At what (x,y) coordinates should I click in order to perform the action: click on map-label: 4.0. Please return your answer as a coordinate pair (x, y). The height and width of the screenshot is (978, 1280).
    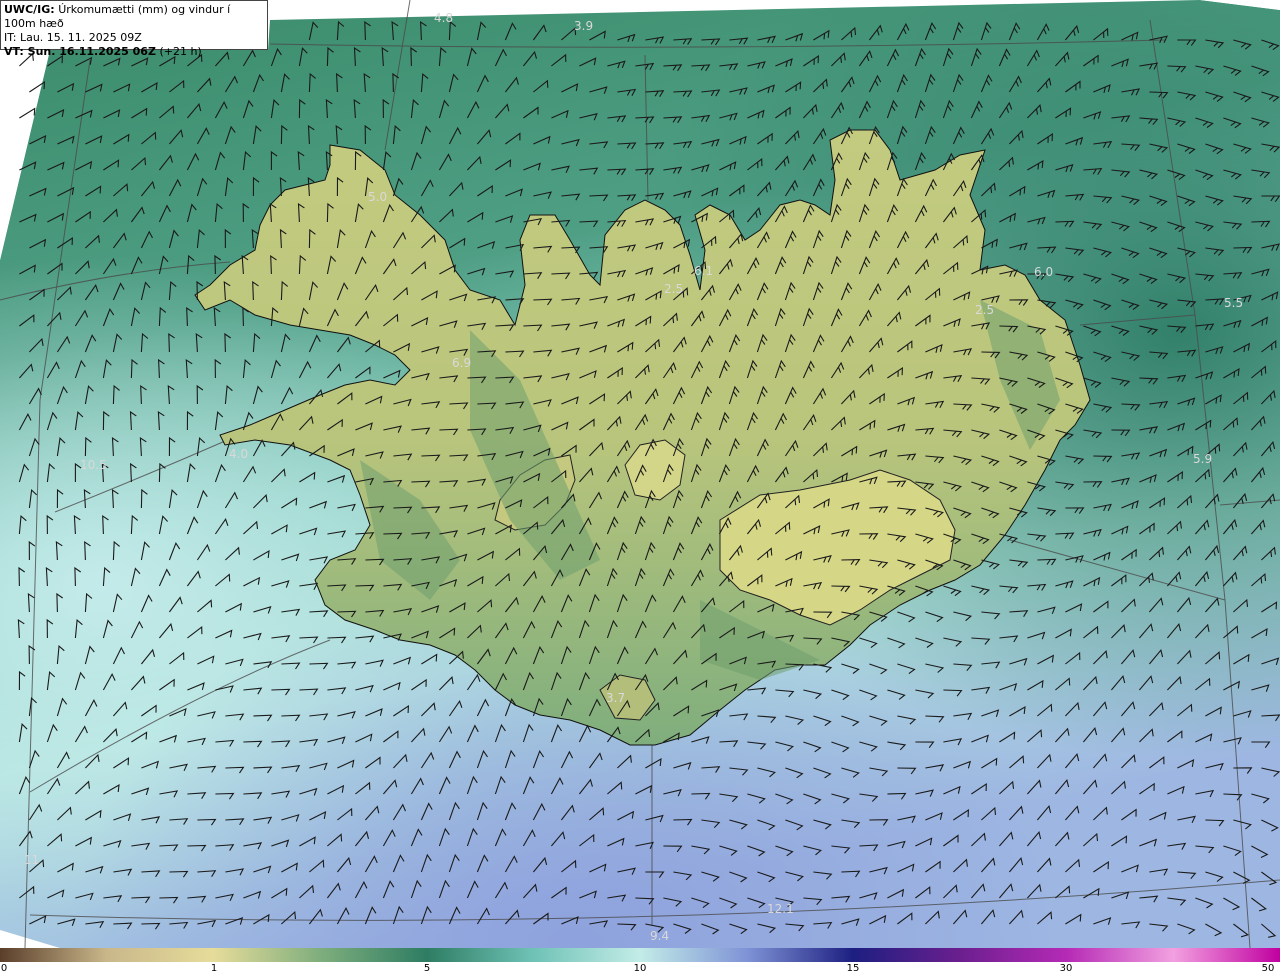
    Looking at the image, I should click on (238, 454).